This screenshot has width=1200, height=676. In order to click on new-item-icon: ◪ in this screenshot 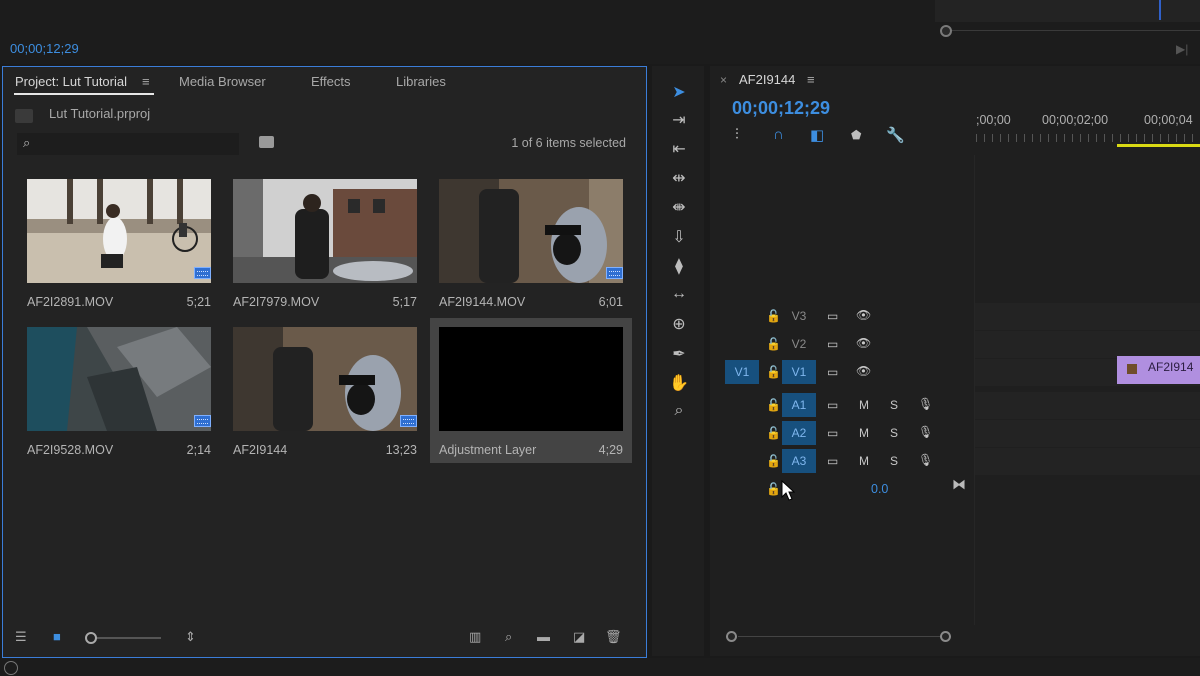, I will do `click(579, 637)`.